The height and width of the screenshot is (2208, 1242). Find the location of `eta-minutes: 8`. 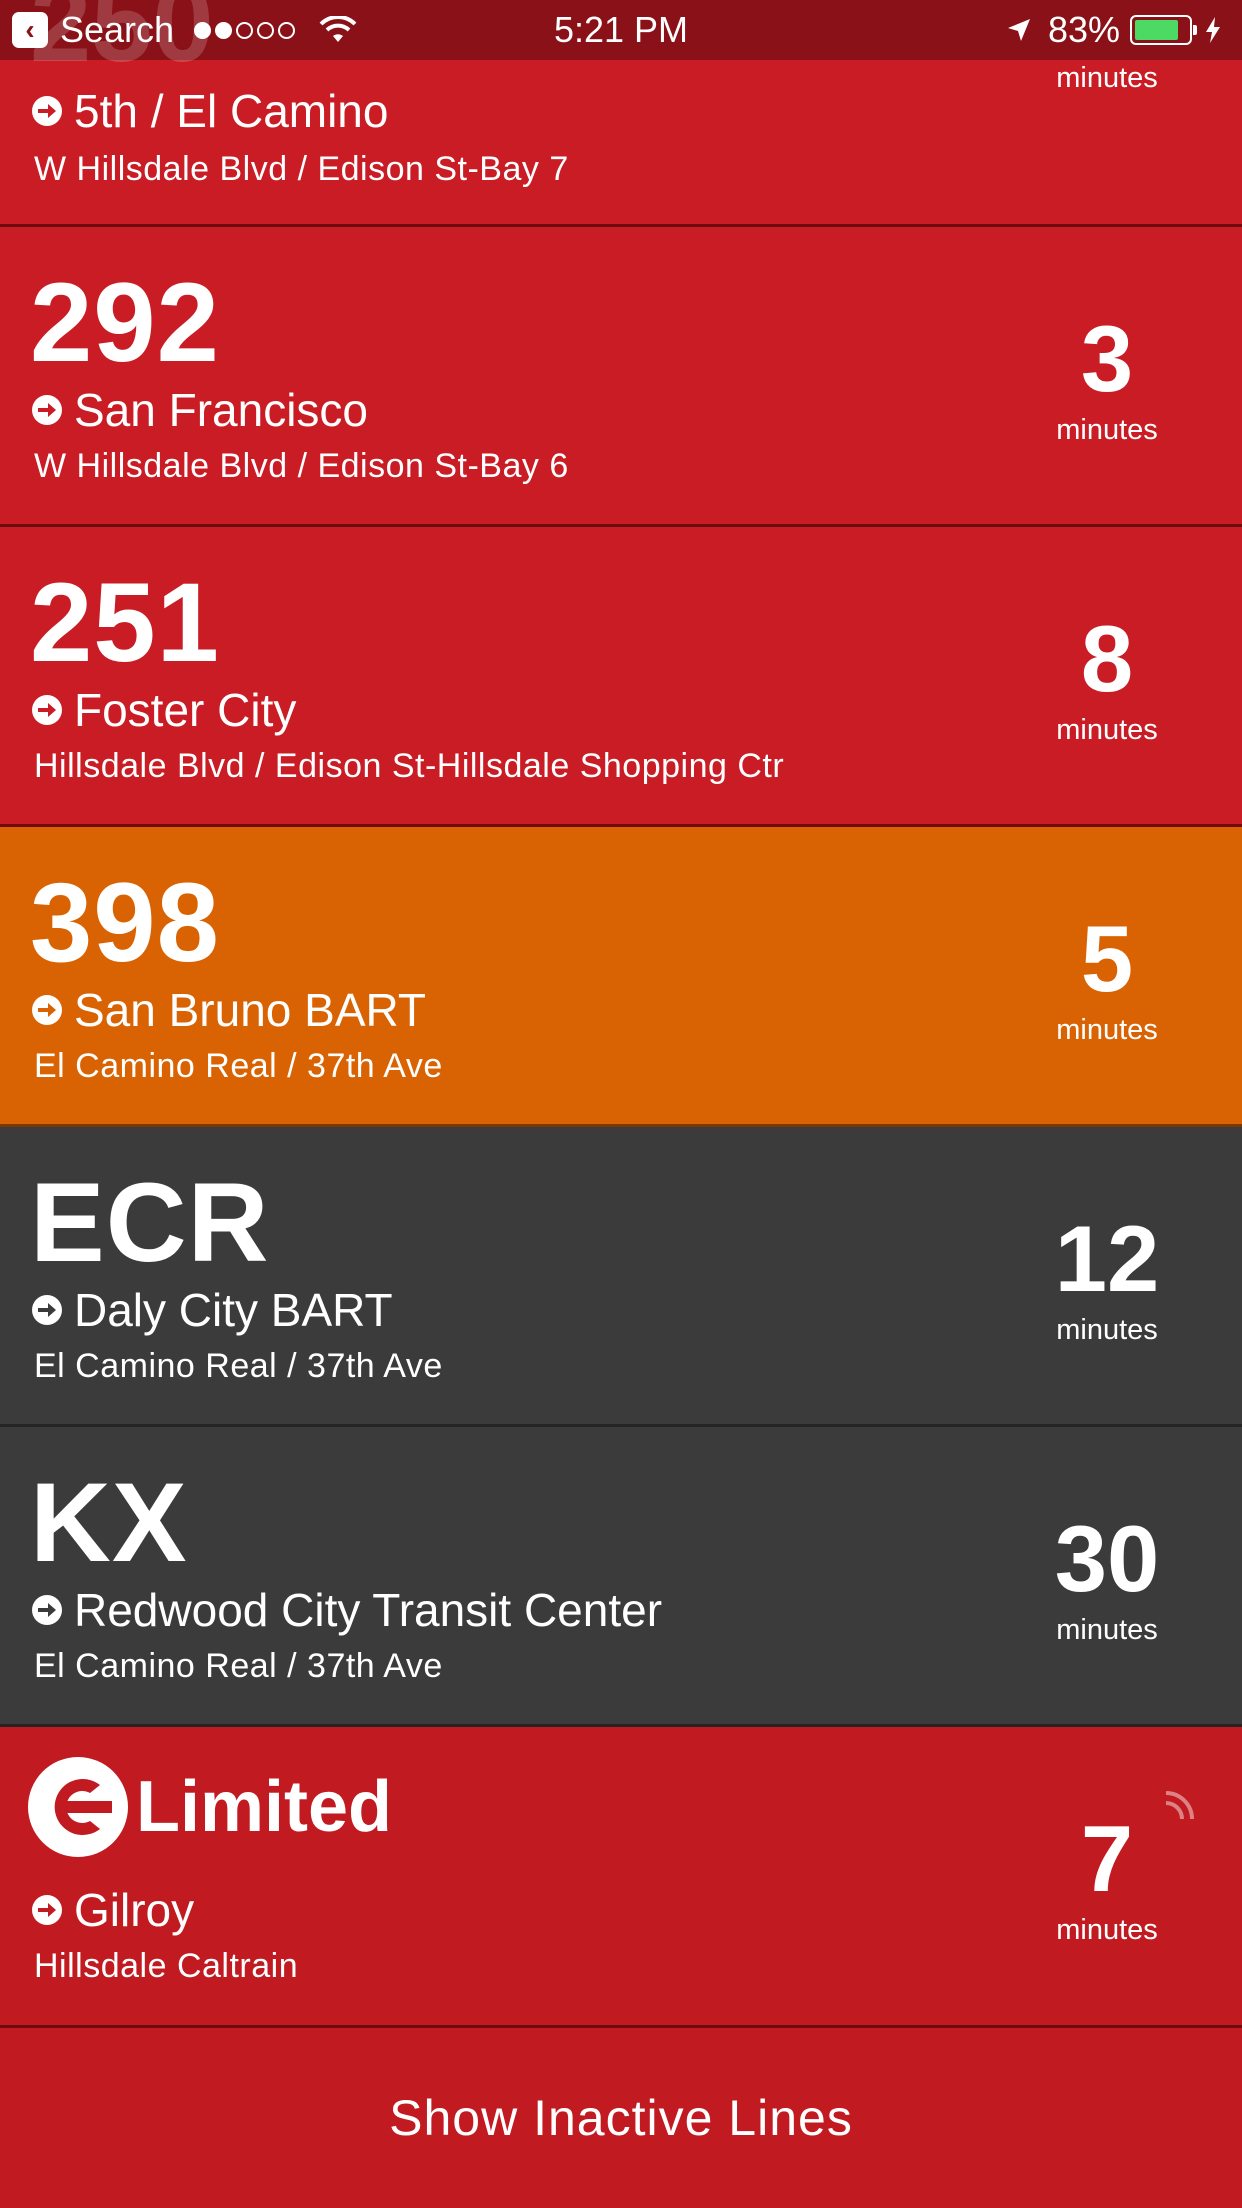

eta-minutes: 8 is located at coordinates (1107, 658).